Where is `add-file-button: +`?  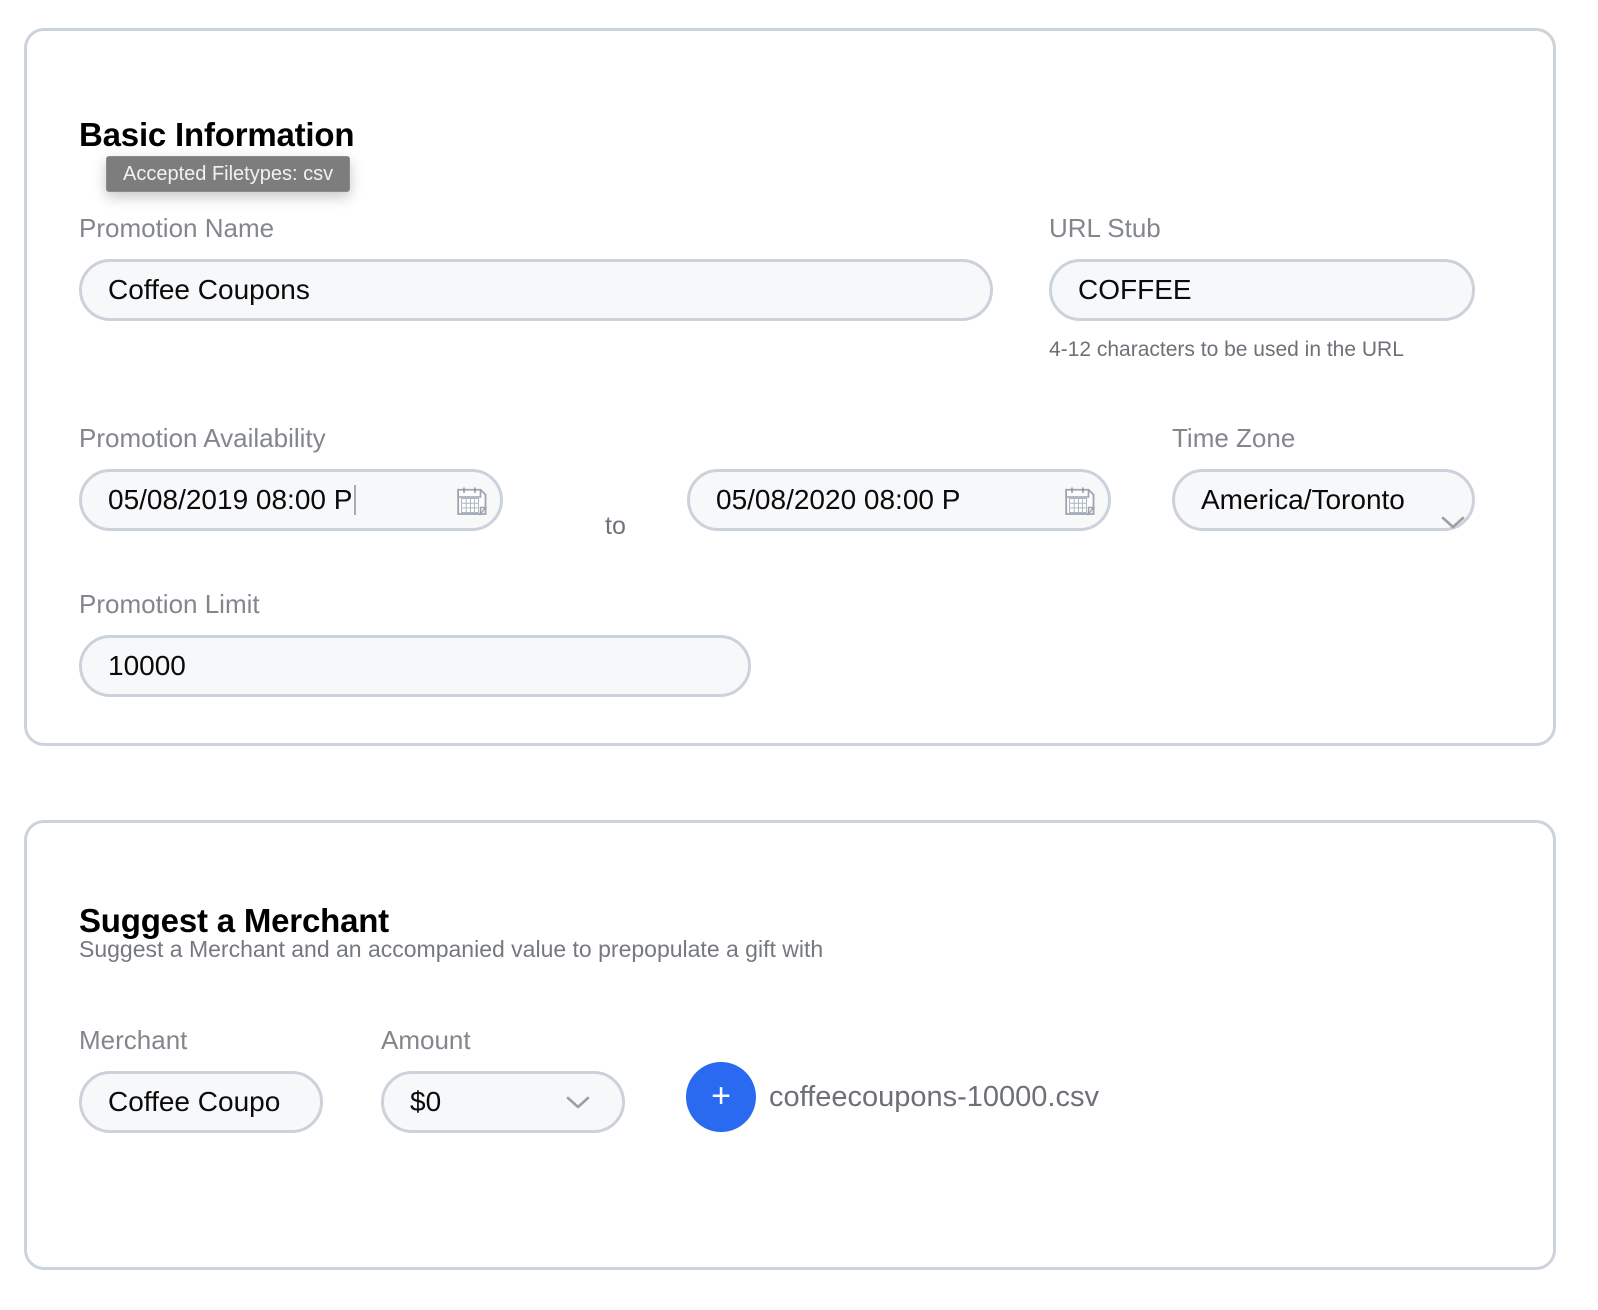
add-file-button: + is located at coordinates (721, 1097).